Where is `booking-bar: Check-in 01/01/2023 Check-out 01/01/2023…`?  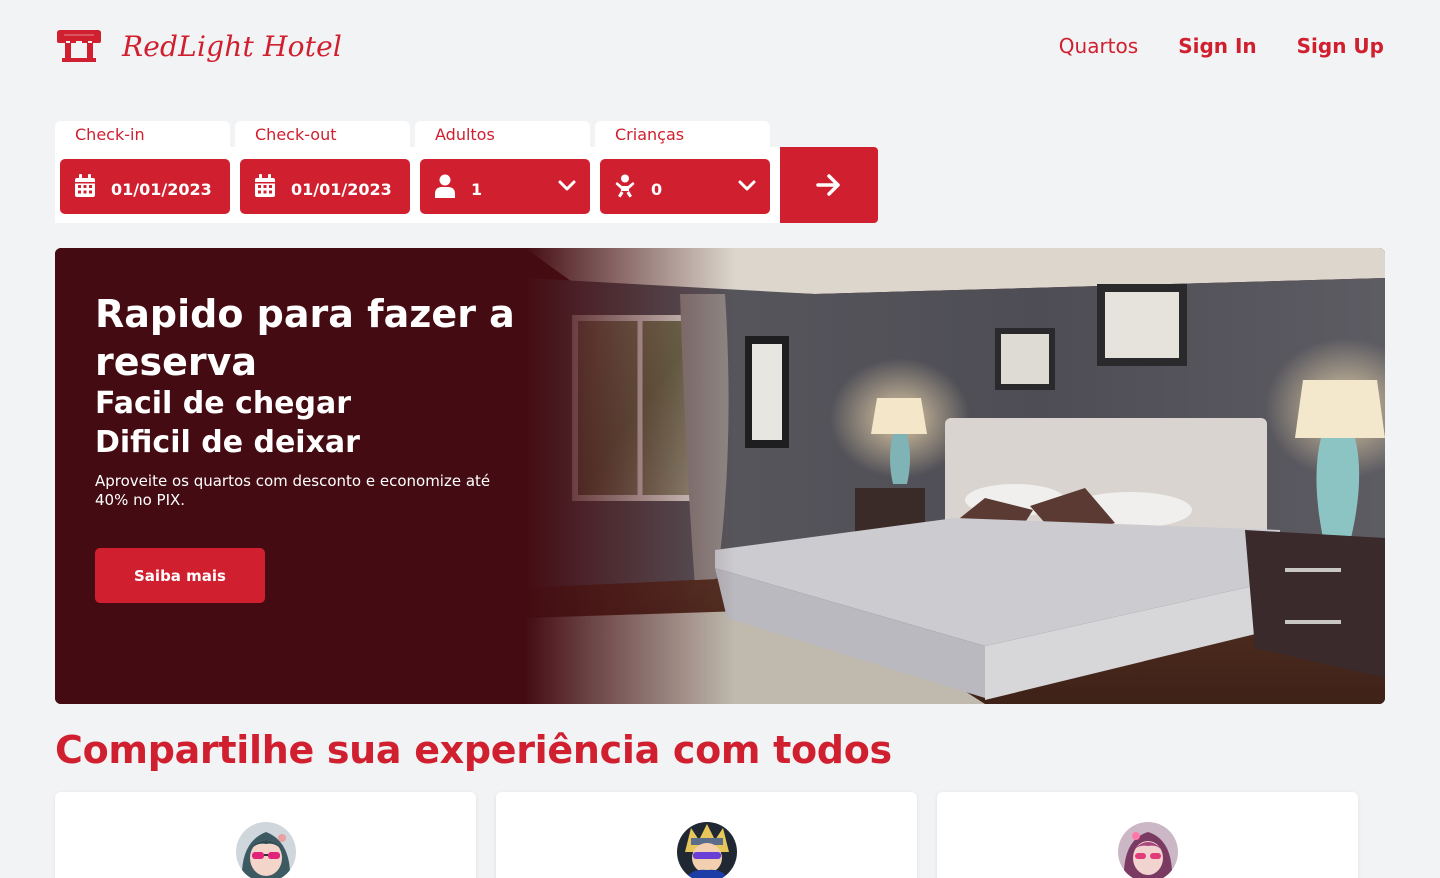 booking-bar: Check-in 01/01/2023 Check-out 01/01/2023… is located at coordinates (466, 172).